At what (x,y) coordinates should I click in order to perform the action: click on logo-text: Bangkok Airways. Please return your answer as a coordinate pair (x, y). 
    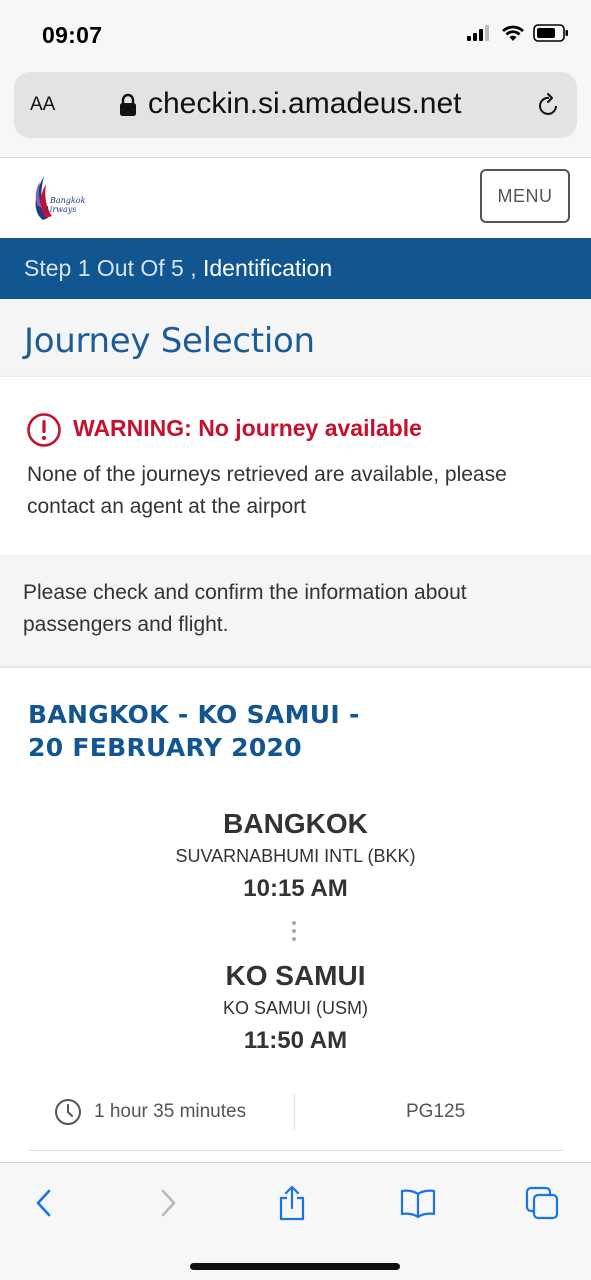
    Looking at the image, I should click on (62, 205).